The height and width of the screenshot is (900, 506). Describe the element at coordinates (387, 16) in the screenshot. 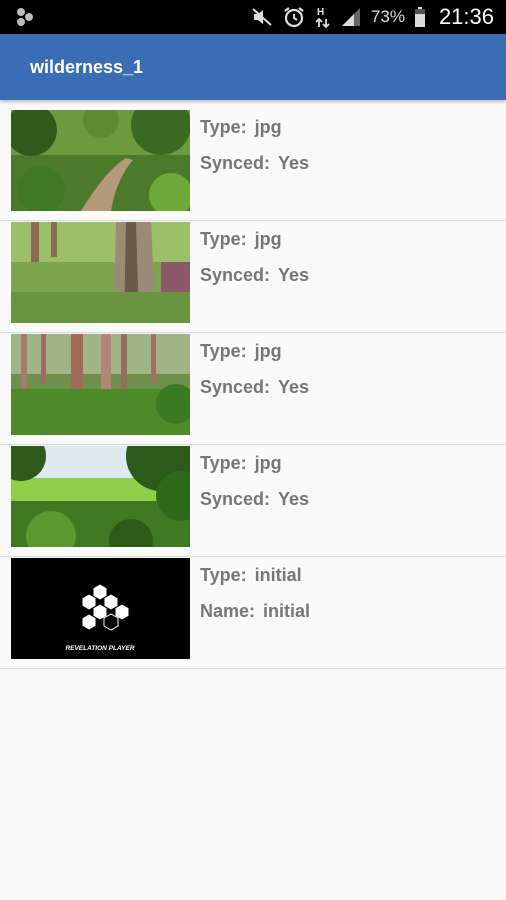

I see `battery-percent: 73%` at that location.